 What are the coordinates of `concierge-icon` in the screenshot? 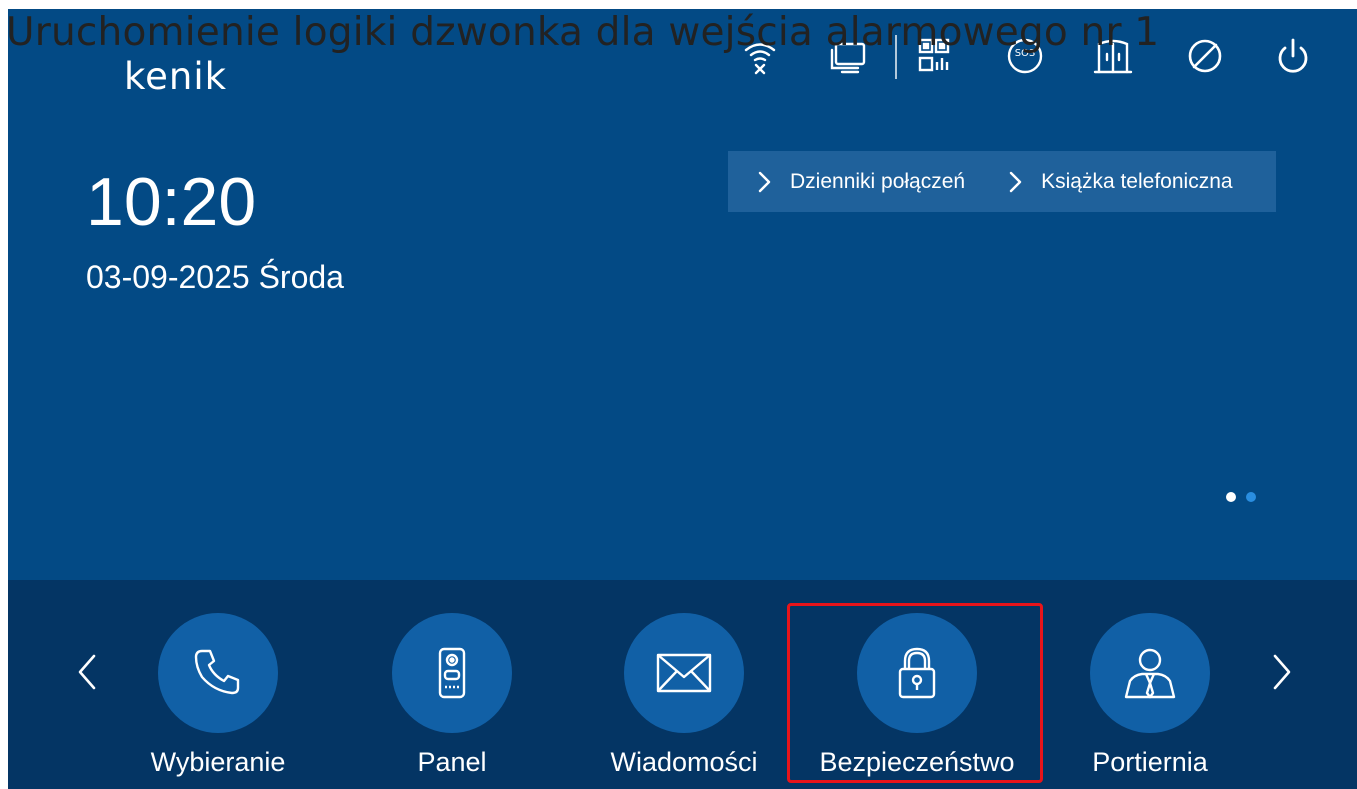 It's located at (1150, 673).